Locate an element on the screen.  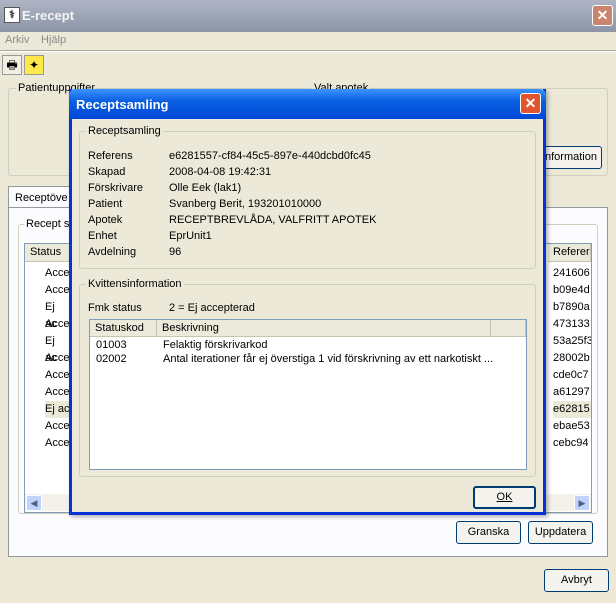
beskrivning-column-header: Beskrivning is located at coordinates (324, 328).